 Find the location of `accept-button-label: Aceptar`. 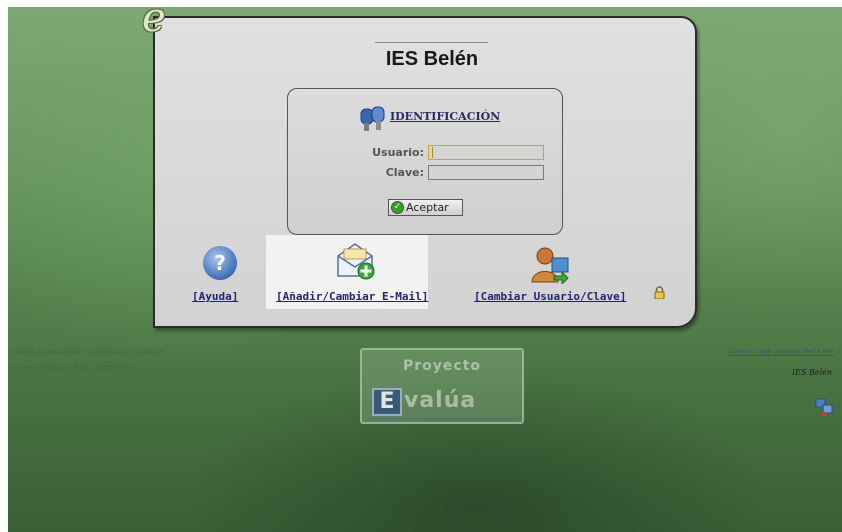

accept-button-label: Aceptar is located at coordinates (427, 207).